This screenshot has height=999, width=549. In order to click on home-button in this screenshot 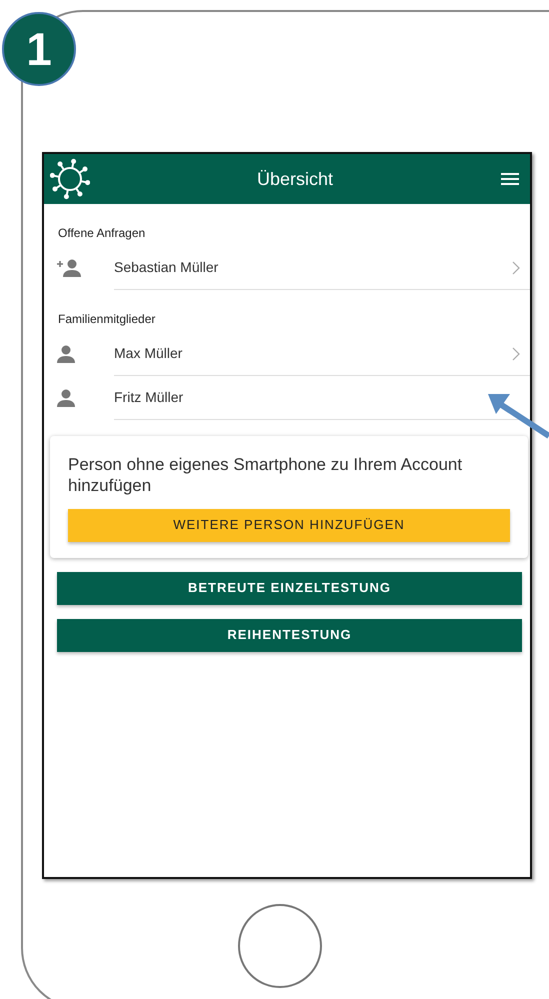, I will do `click(280, 946)`.